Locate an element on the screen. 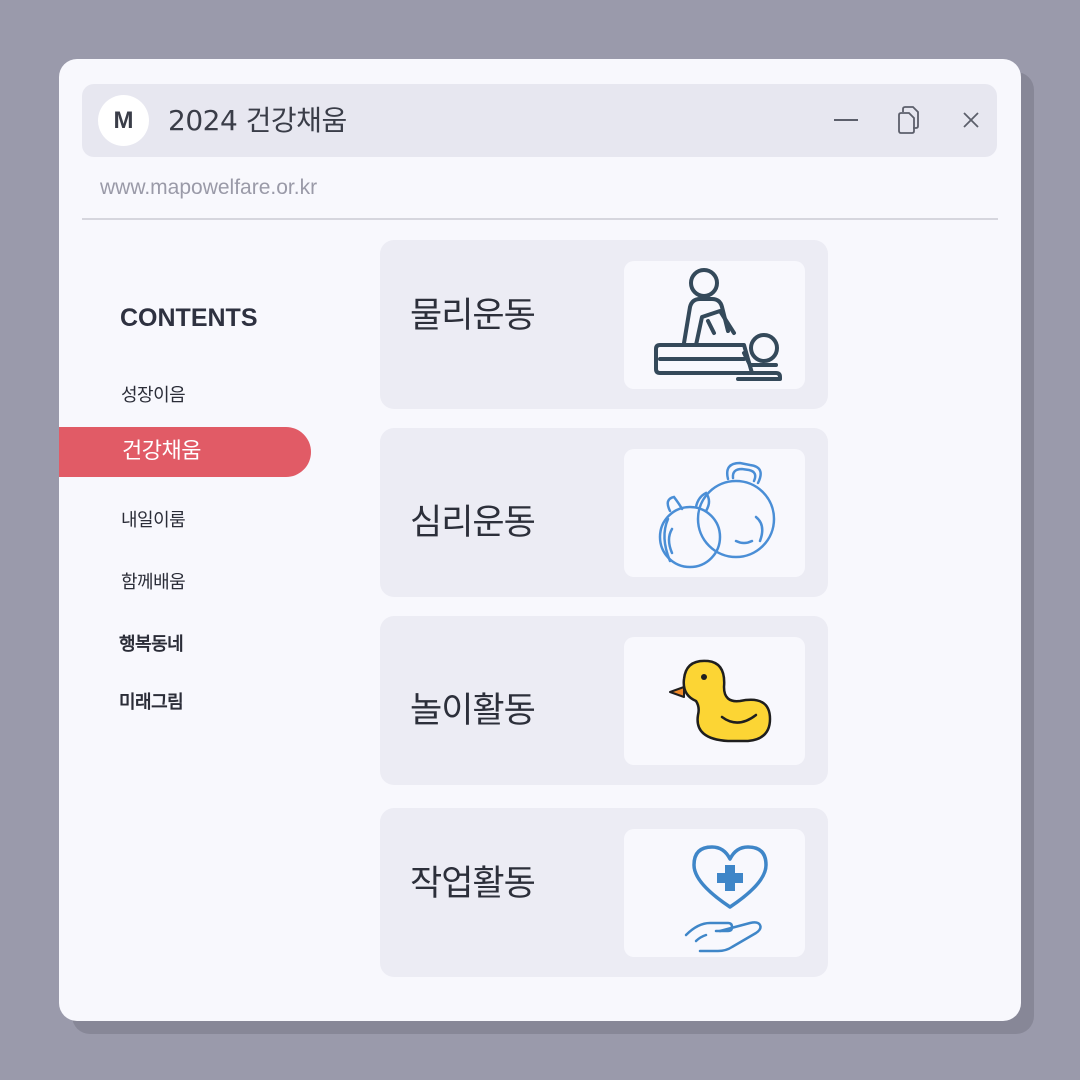 This screenshot has width=1080, height=1080. url-text: www.mapowelfare.or.kr is located at coordinates (209, 187).